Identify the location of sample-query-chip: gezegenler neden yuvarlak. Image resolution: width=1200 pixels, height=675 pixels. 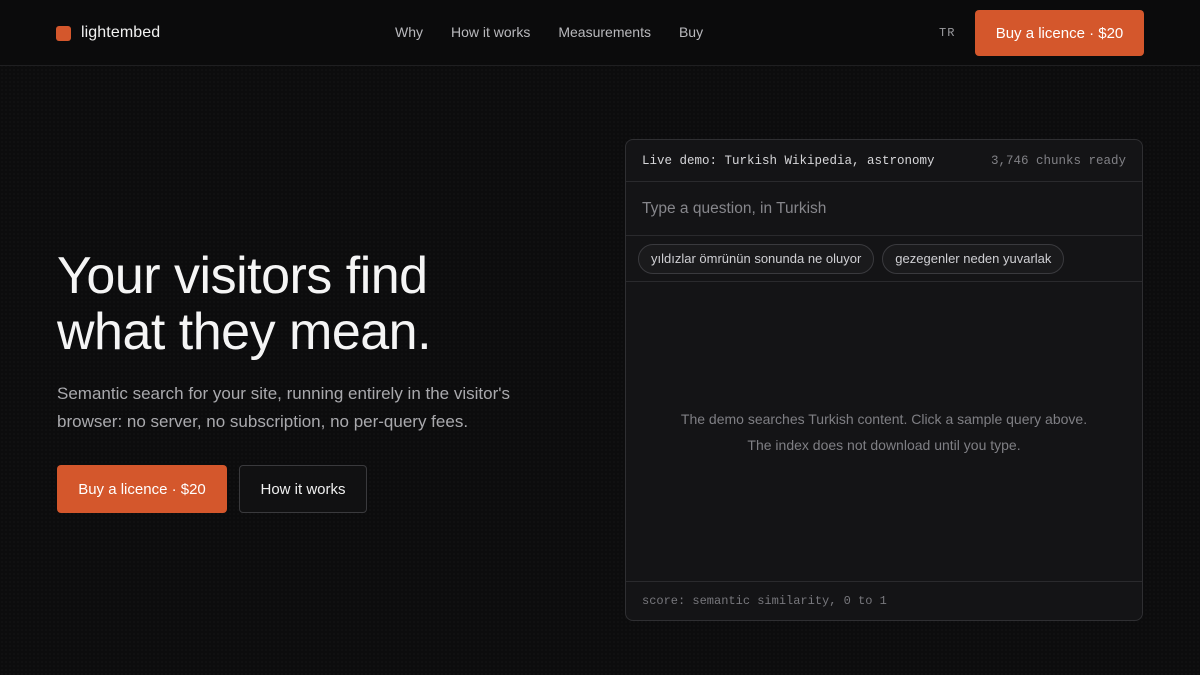
(973, 258).